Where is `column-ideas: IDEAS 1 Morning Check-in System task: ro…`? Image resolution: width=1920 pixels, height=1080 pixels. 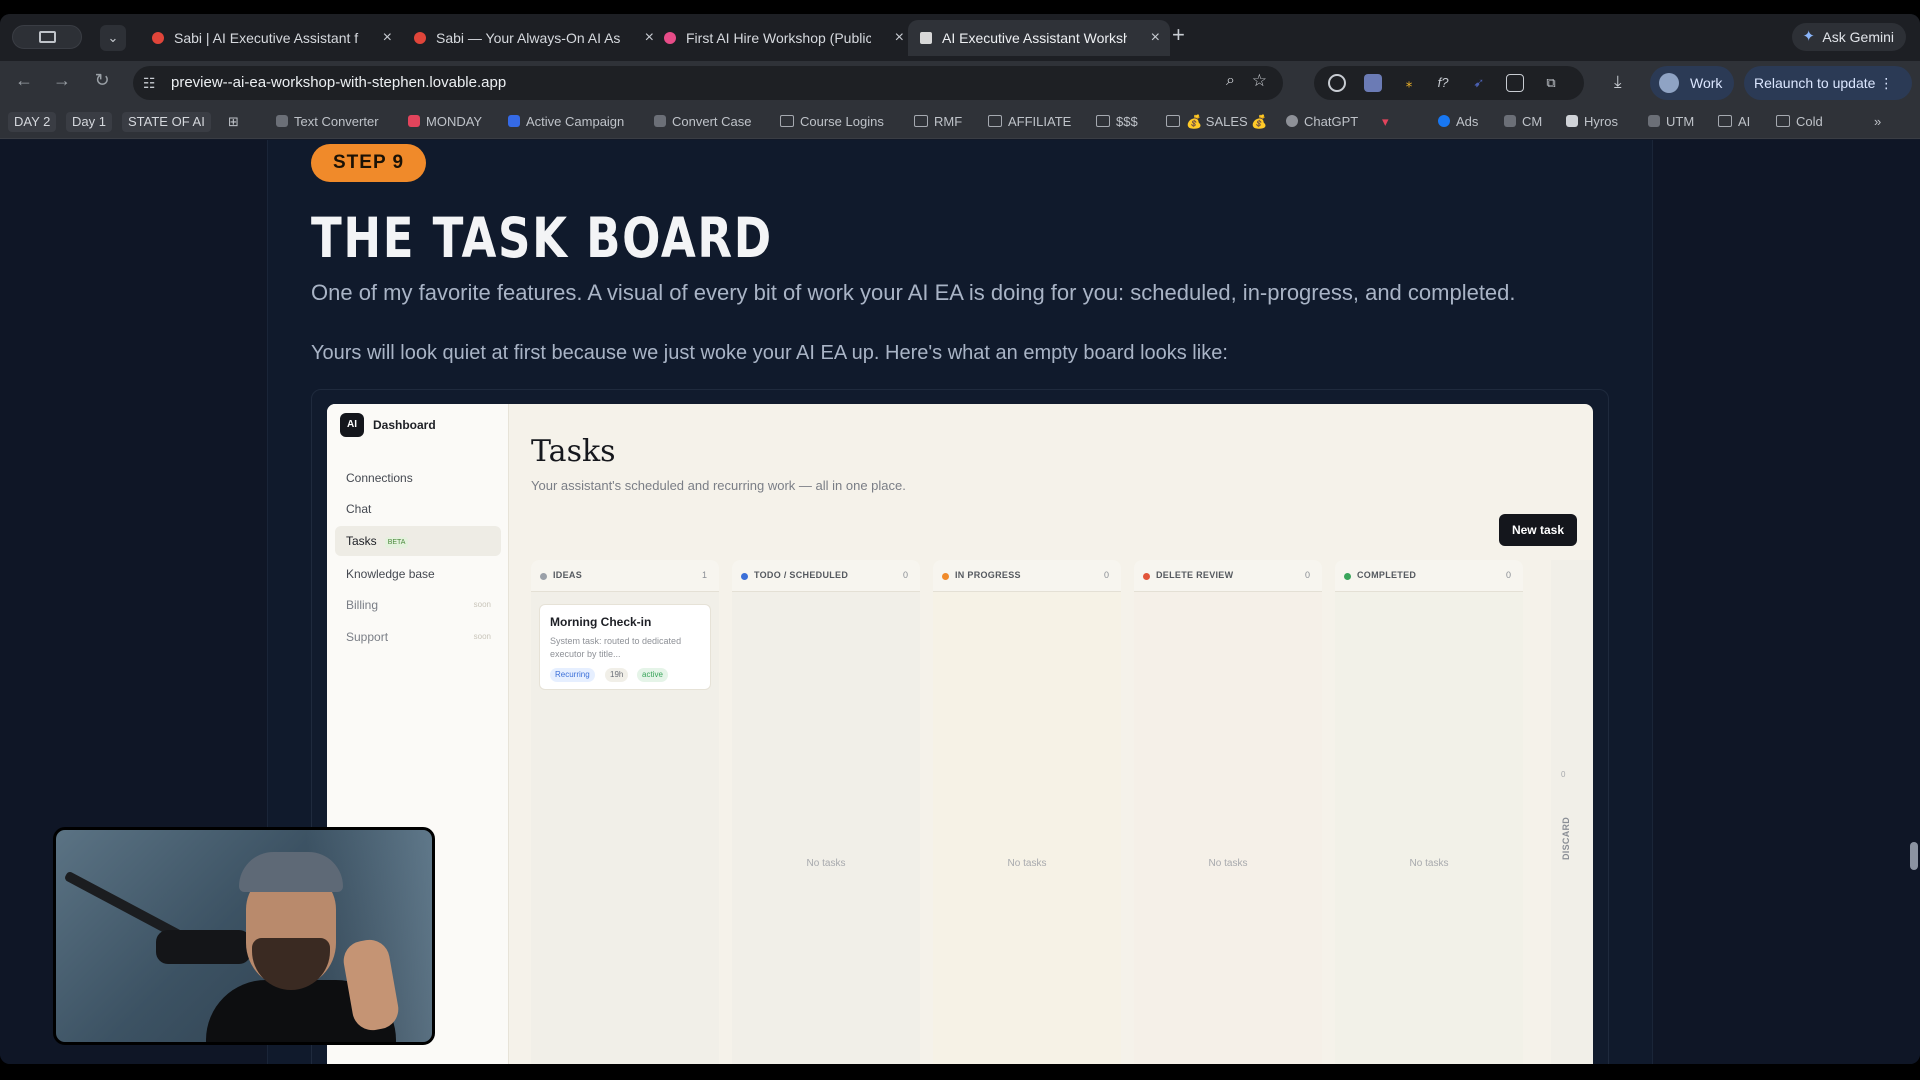
column-ideas: IDEAS 1 Morning Check-in System task: ro… is located at coordinates (625, 812).